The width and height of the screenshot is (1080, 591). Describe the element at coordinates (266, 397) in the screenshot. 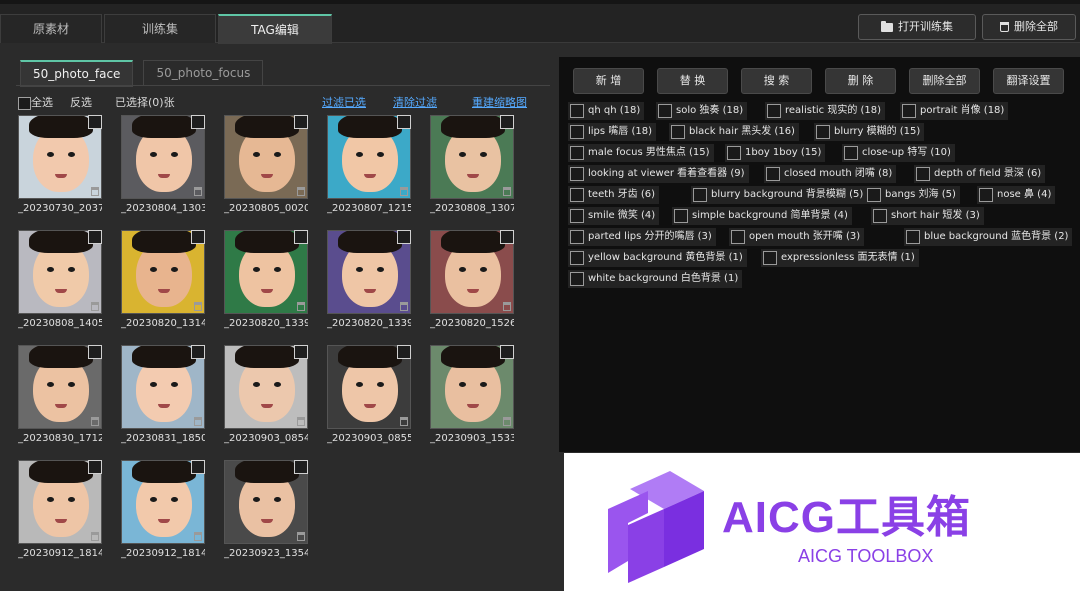

I see `thumbnail-item: _20230903_08543` at that location.